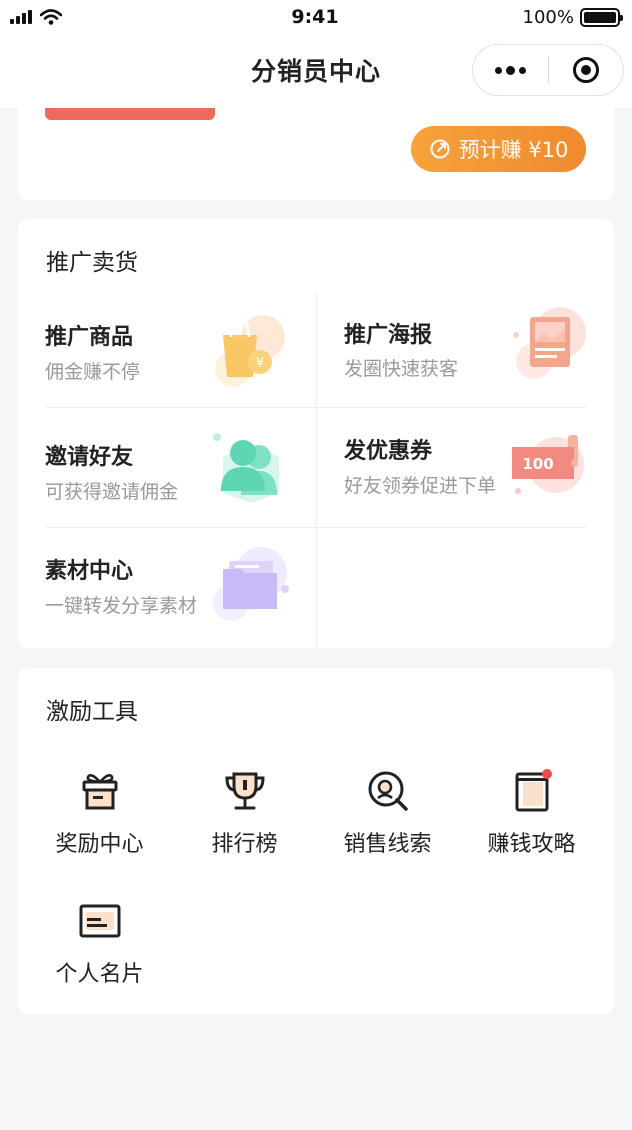 This screenshot has width=632, height=1130. What do you see at coordinates (99, 974) in the screenshot?
I see `tool-label: 个人名片` at bounding box center [99, 974].